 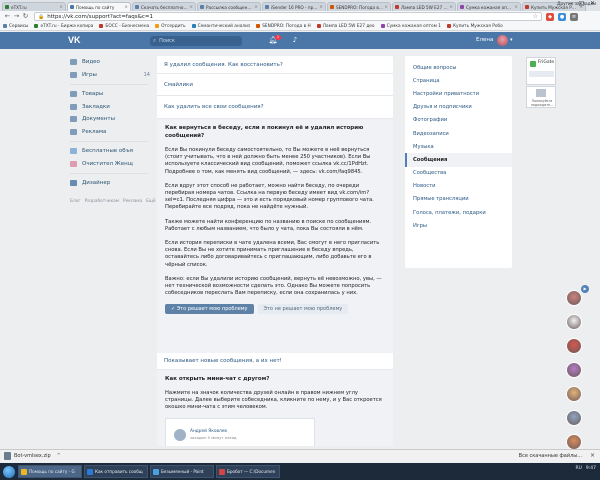 I want to click on url-field: 🔒 https://vk.com/support?act=faqs&c=1 ☆, so click(x=288, y=16).